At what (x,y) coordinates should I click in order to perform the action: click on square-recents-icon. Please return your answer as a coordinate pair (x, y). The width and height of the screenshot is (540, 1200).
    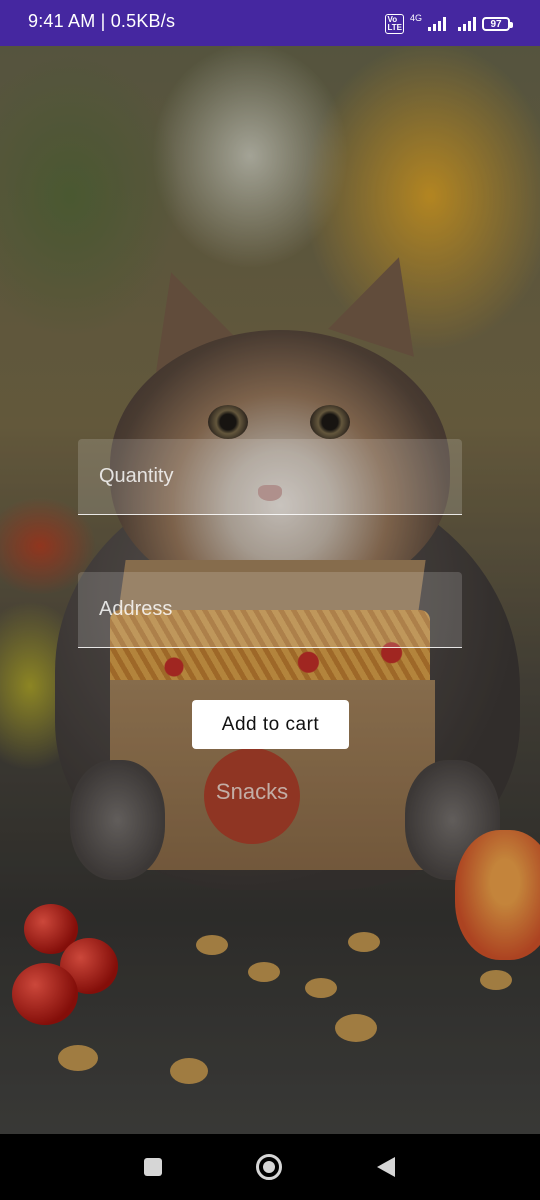
    Looking at the image, I should click on (153, 1167).